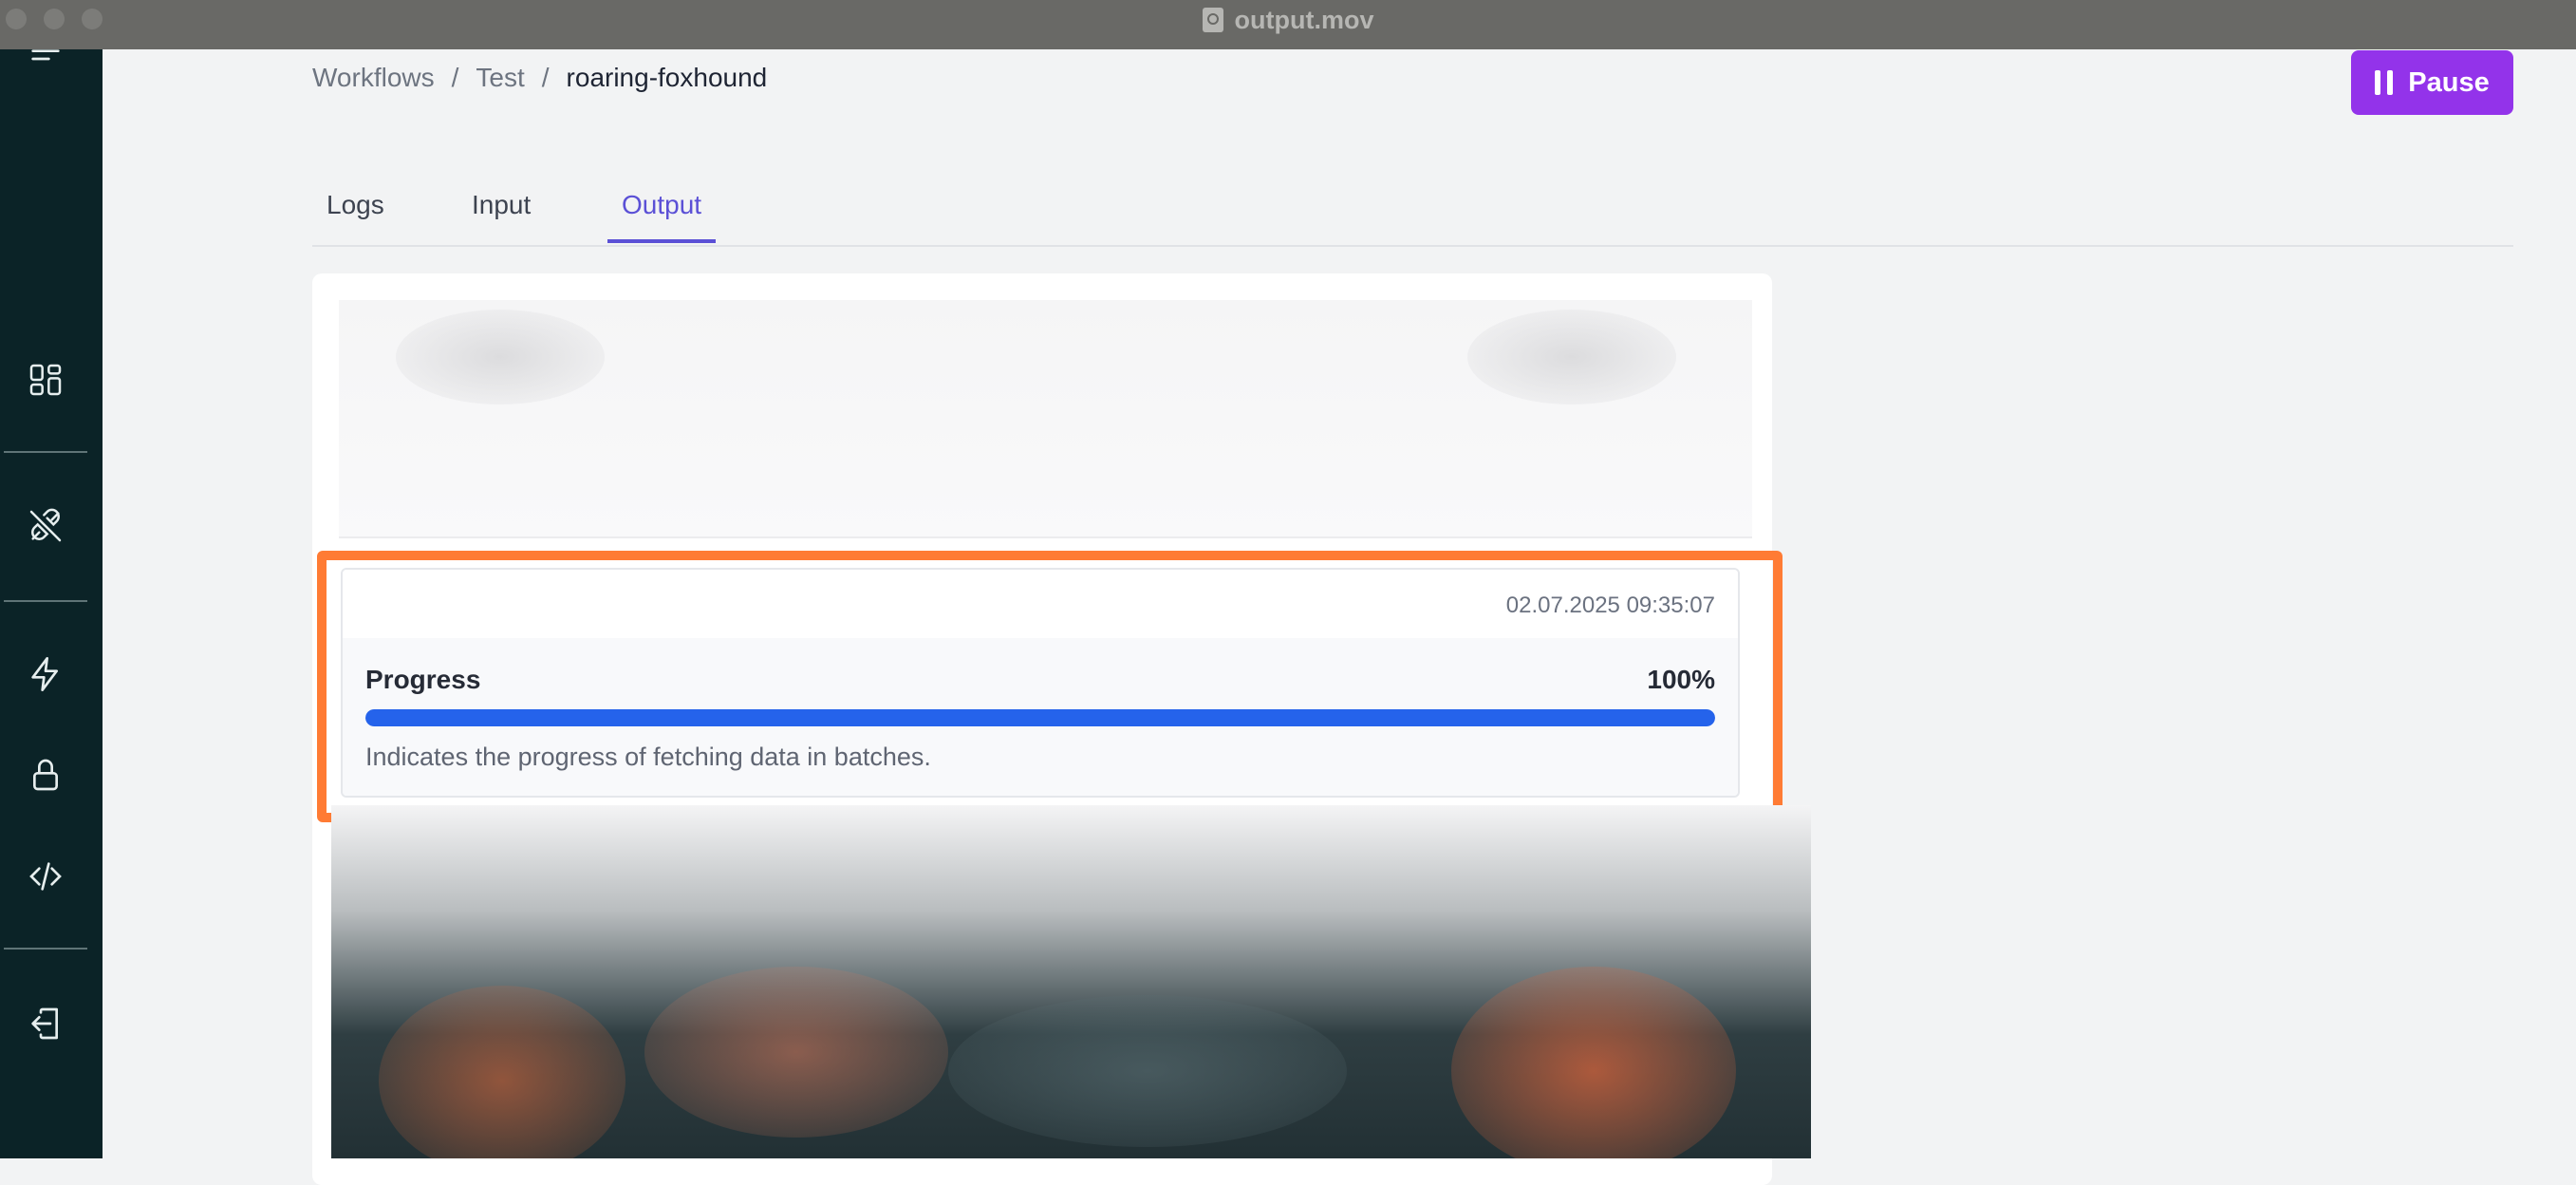 Image resolution: width=2576 pixels, height=1185 pixels. I want to click on tab-input: Input, so click(501, 216).